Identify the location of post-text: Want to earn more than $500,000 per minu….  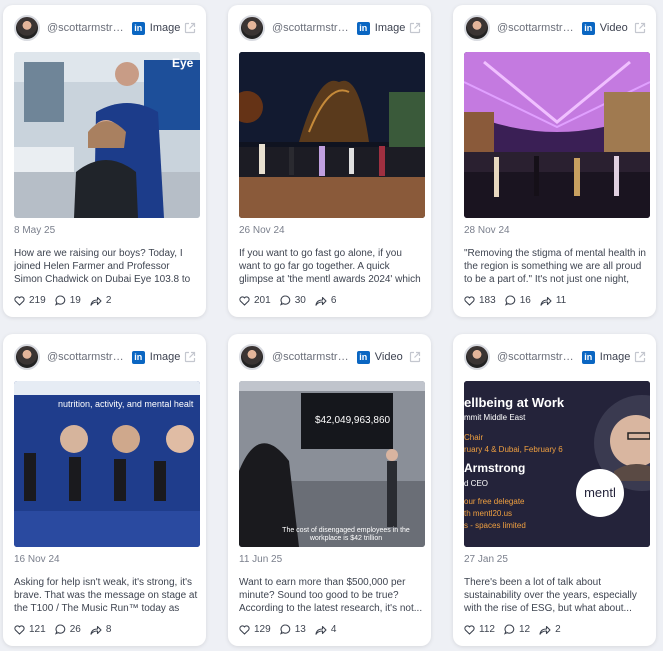
(331, 595).